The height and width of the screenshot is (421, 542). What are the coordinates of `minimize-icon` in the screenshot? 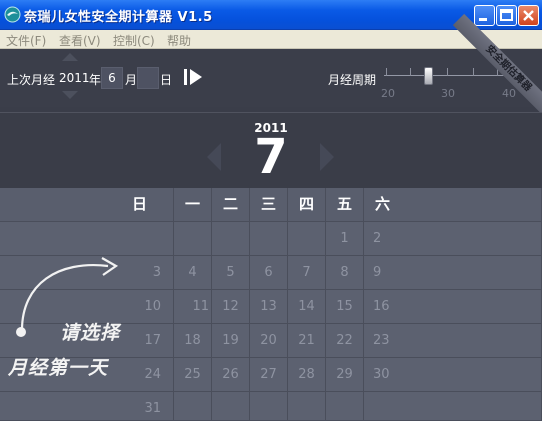 It's located at (483, 19).